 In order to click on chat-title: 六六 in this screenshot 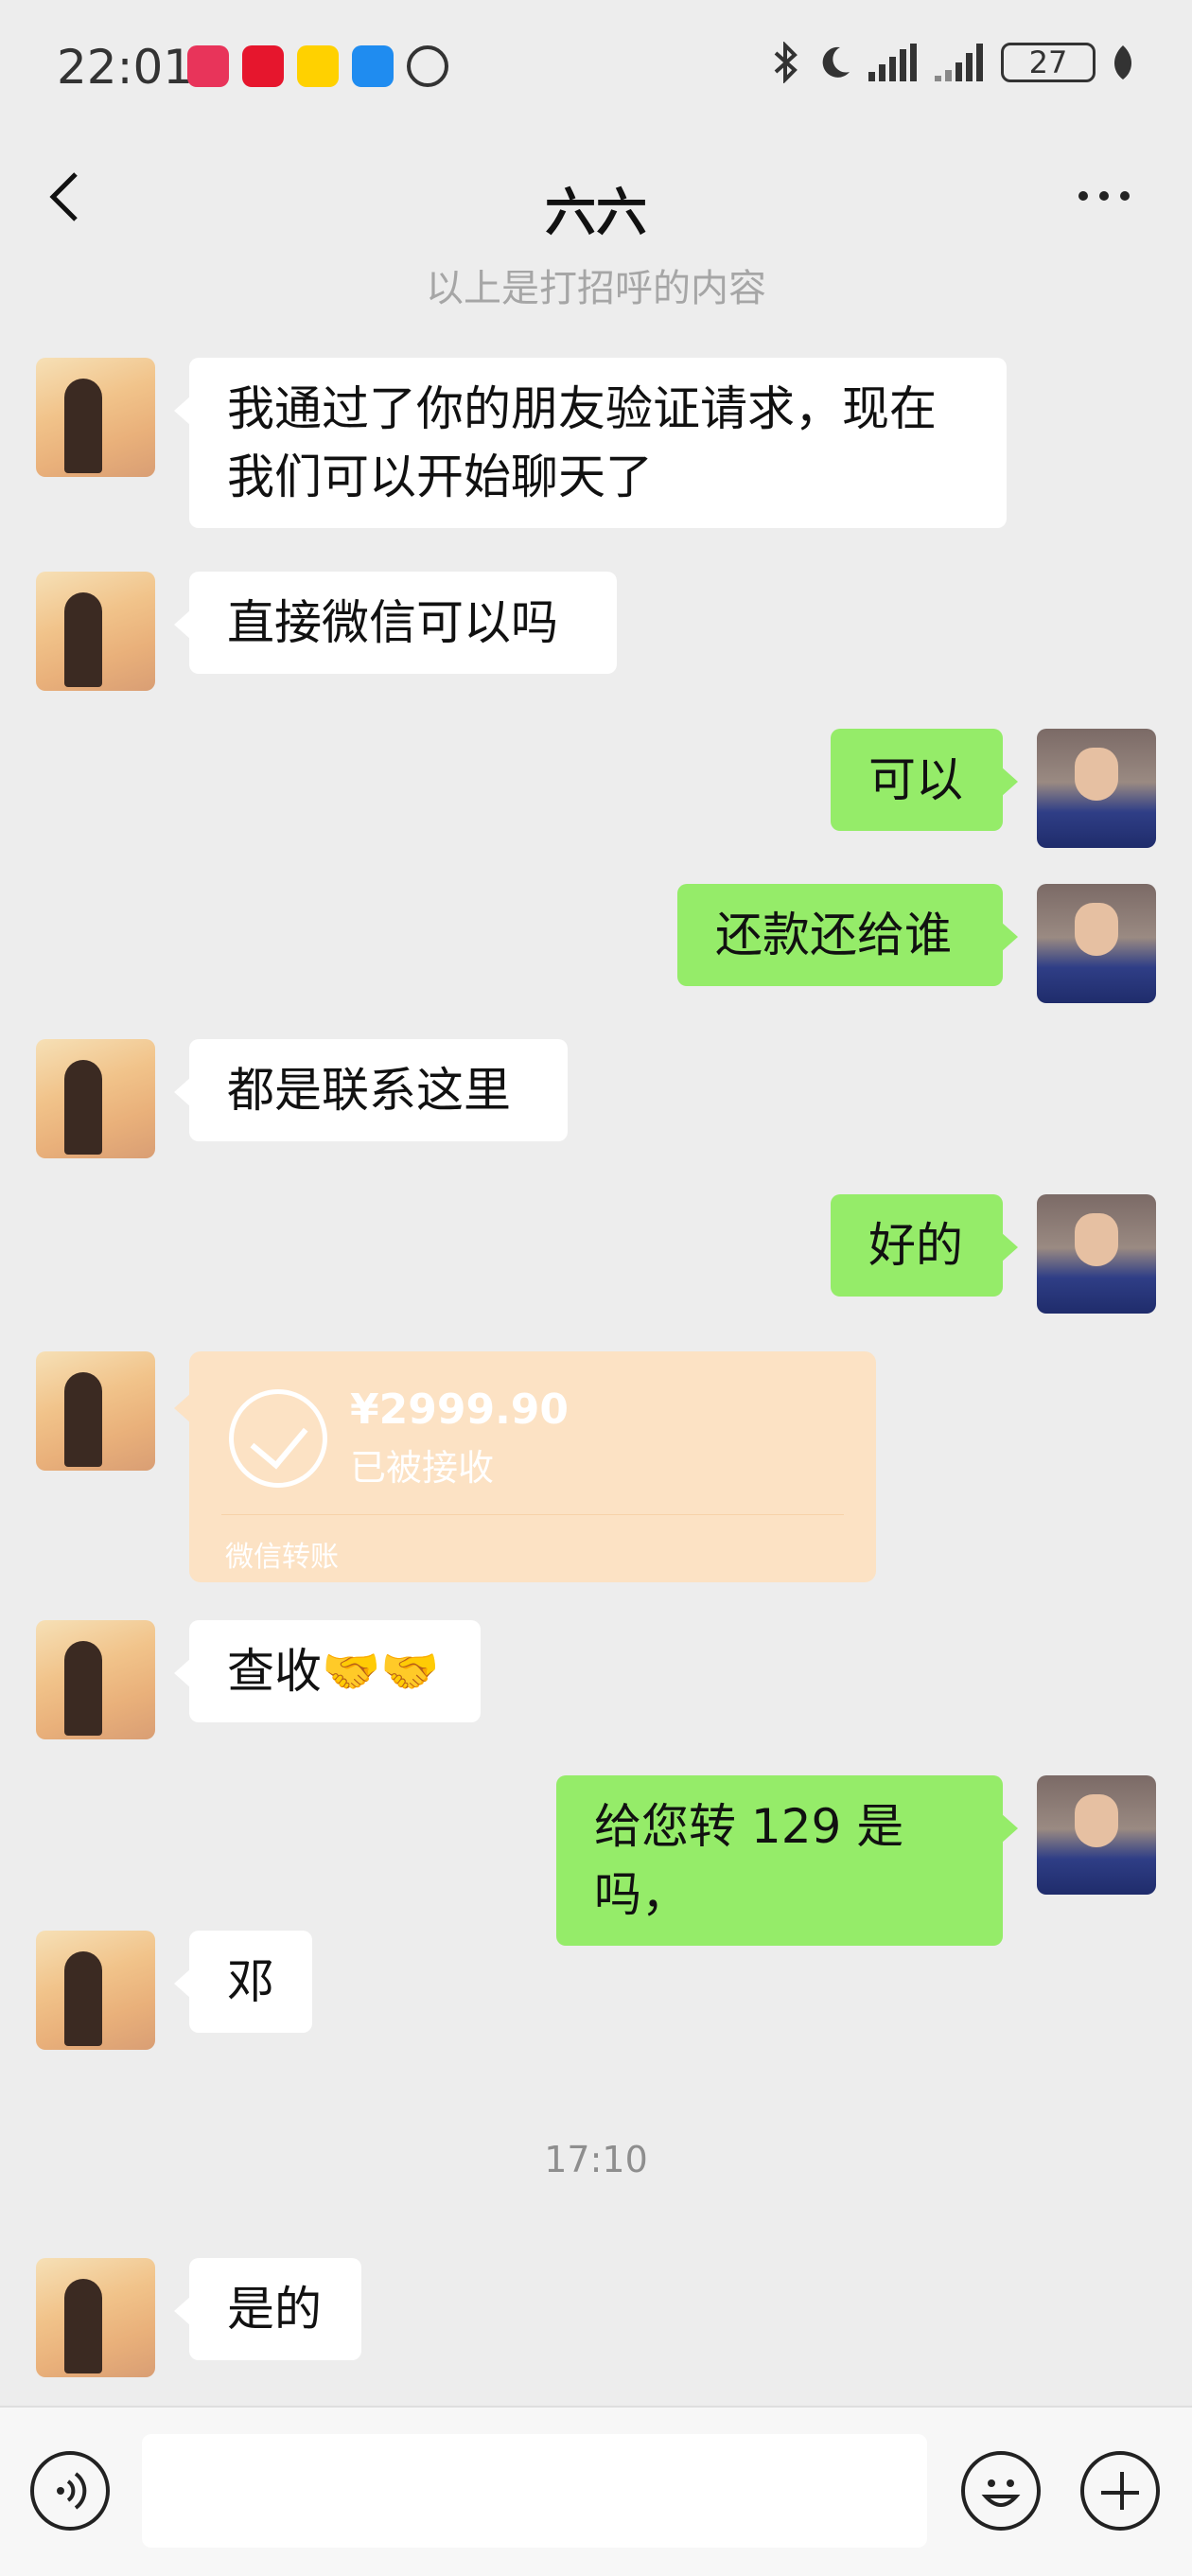, I will do `click(596, 212)`.